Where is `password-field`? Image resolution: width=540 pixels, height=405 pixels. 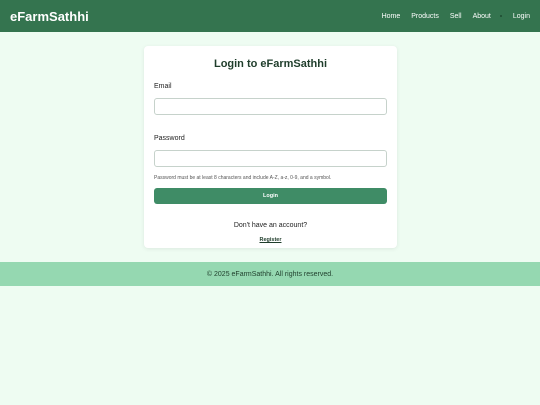
password-field is located at coordinates (270, 158).